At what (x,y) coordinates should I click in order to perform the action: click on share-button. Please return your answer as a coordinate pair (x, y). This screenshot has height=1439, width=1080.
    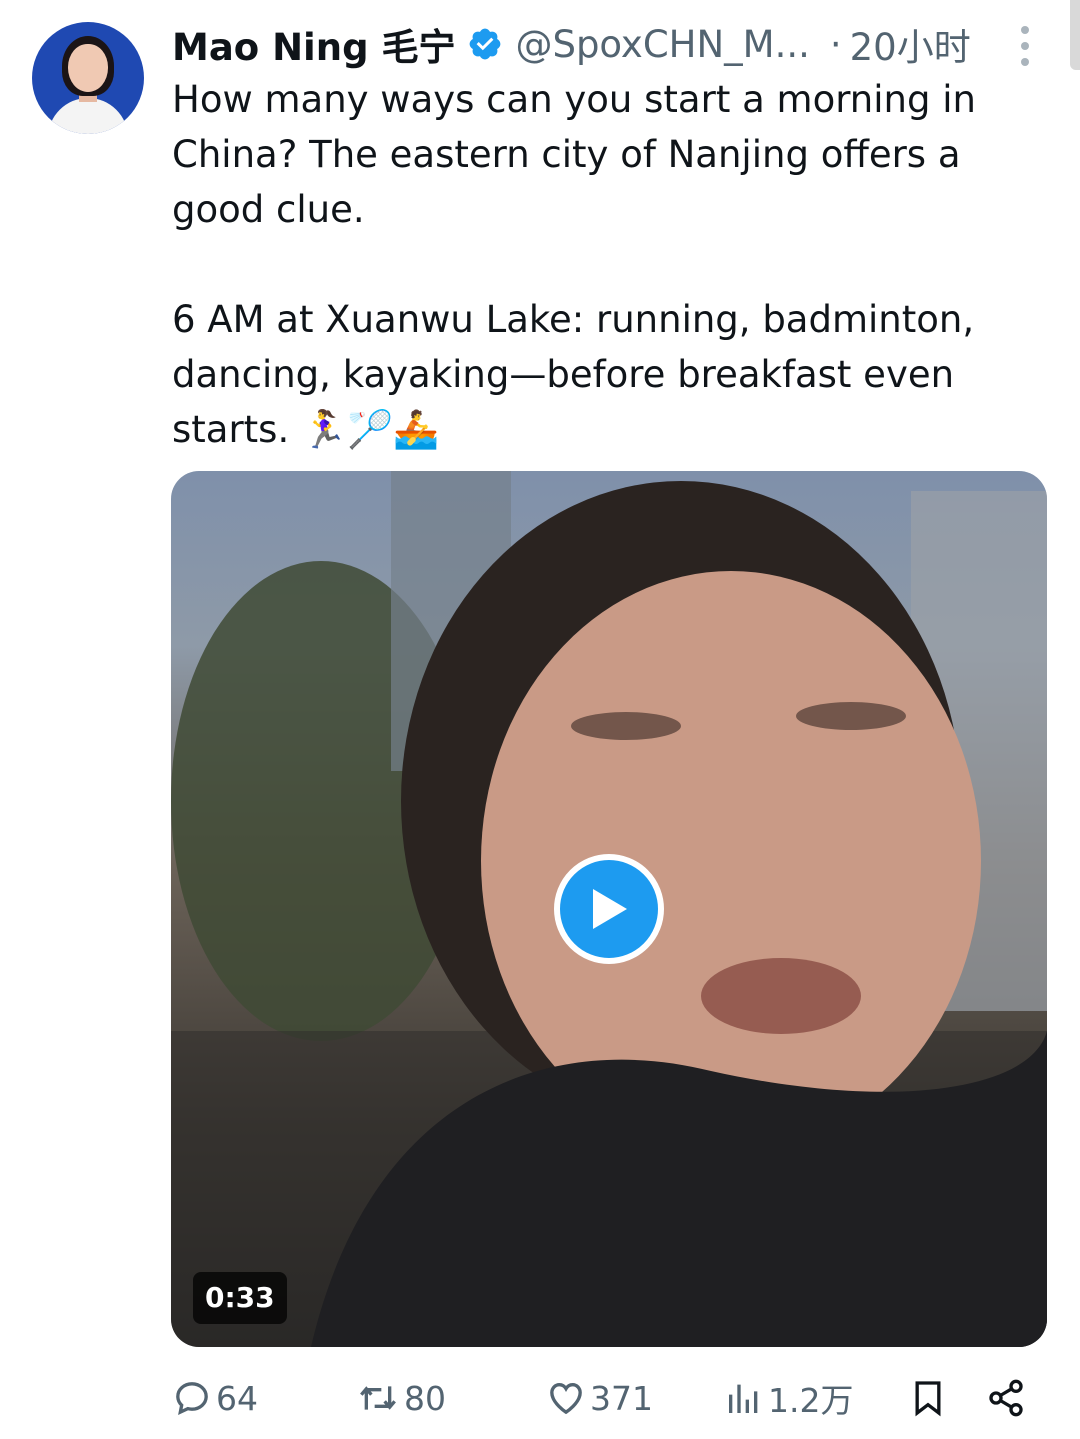
    Looking at the image, I should click on (1006, 1398).